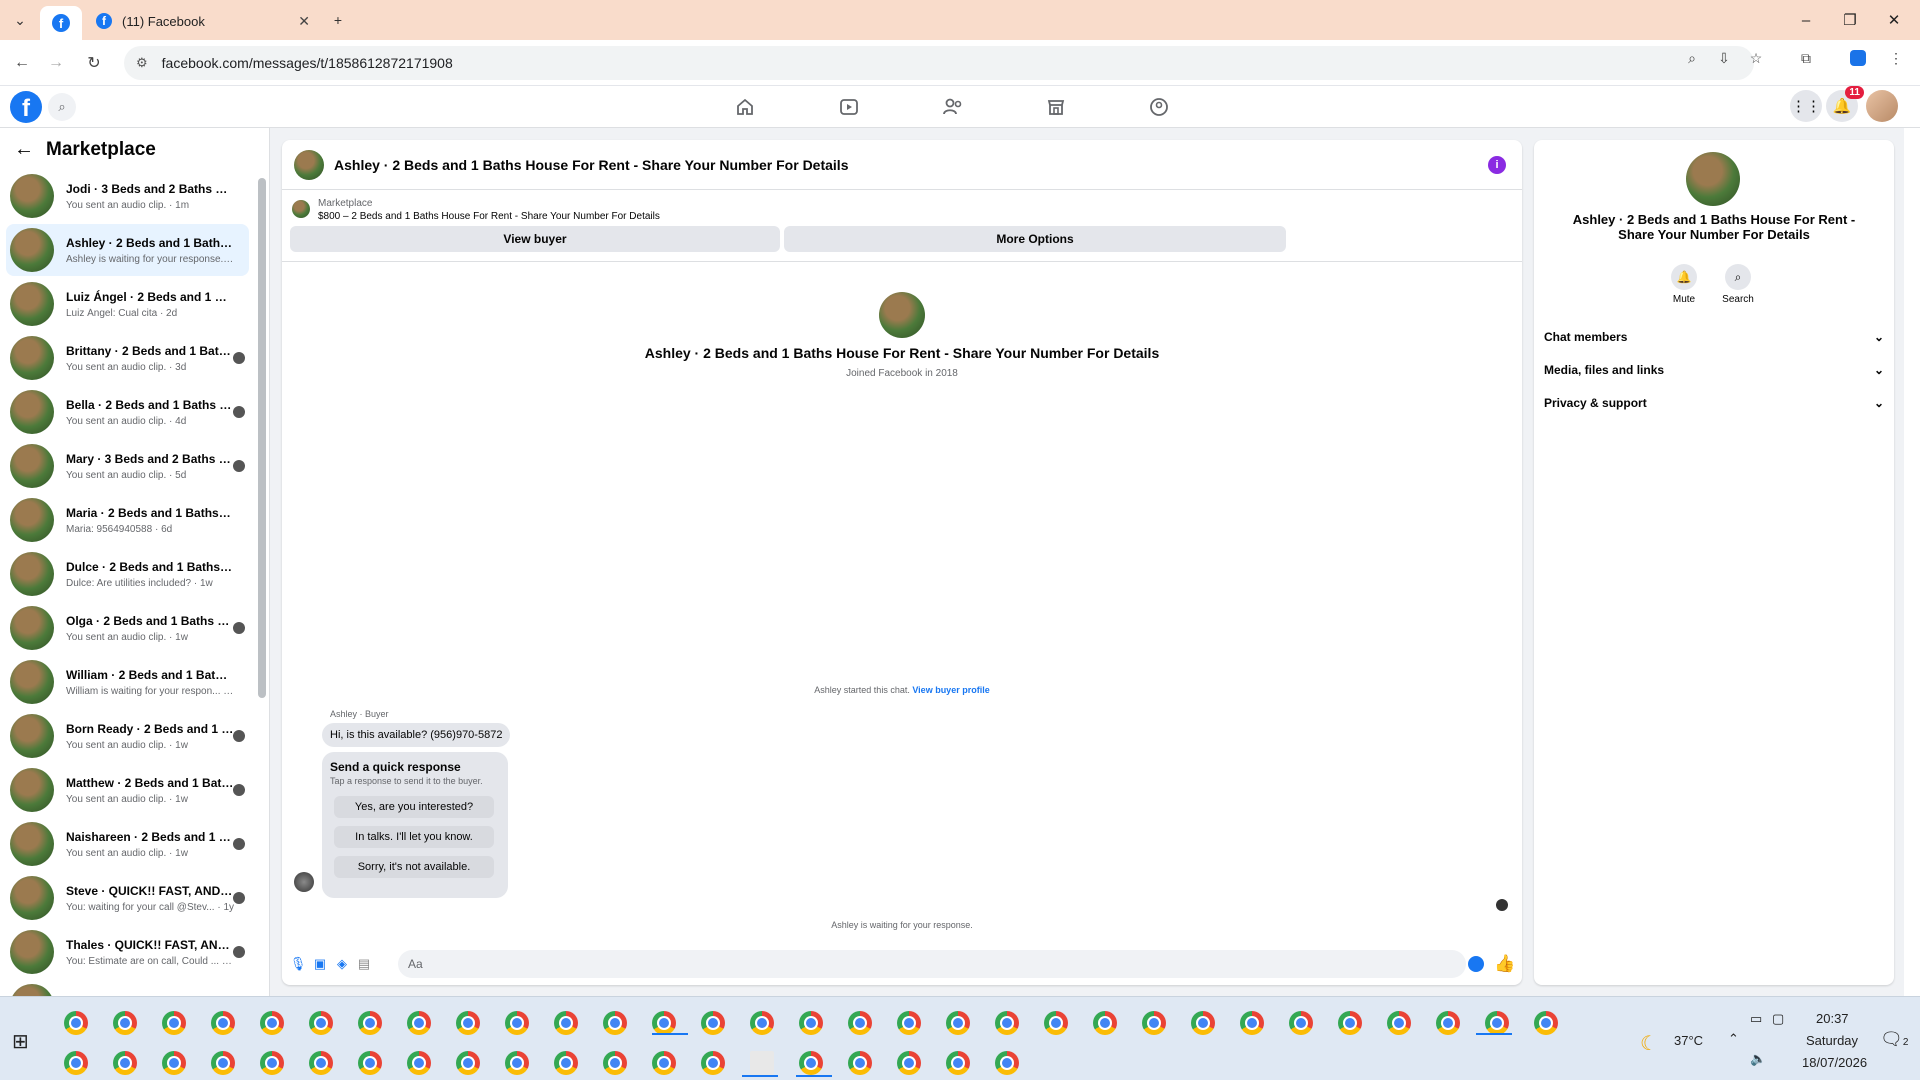 The width and height of the screenshot is (1920, 1080). I want to click on meet-icon: ▭, so click(1756, 1019).